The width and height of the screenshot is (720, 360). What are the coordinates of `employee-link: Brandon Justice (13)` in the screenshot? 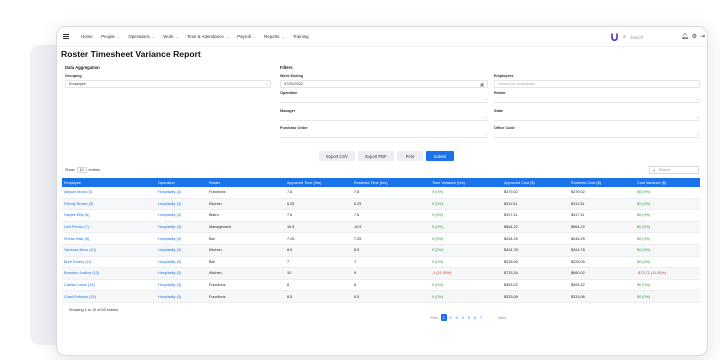 It's located at (109, 273).